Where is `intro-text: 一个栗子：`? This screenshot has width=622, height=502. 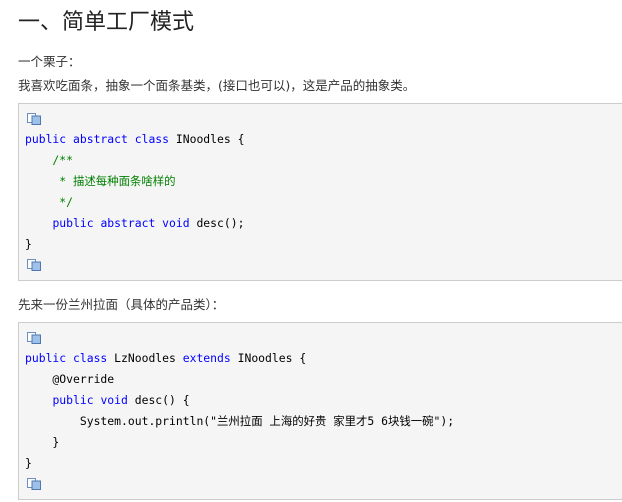 intro-text: 一个栗子： is located at coordinates (49, 61).